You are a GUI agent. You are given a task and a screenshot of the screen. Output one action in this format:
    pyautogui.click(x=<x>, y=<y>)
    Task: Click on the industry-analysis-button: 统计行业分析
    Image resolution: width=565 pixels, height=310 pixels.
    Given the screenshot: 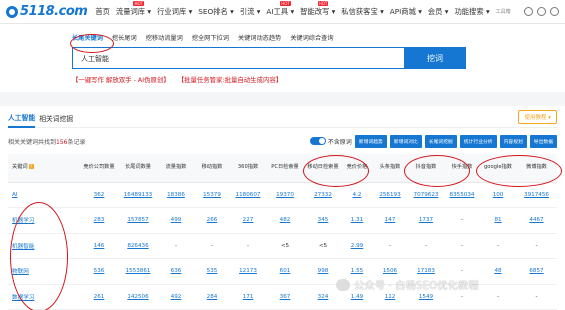 What is the action you would take?
    pyautogui.click(x=478, y=141)
    